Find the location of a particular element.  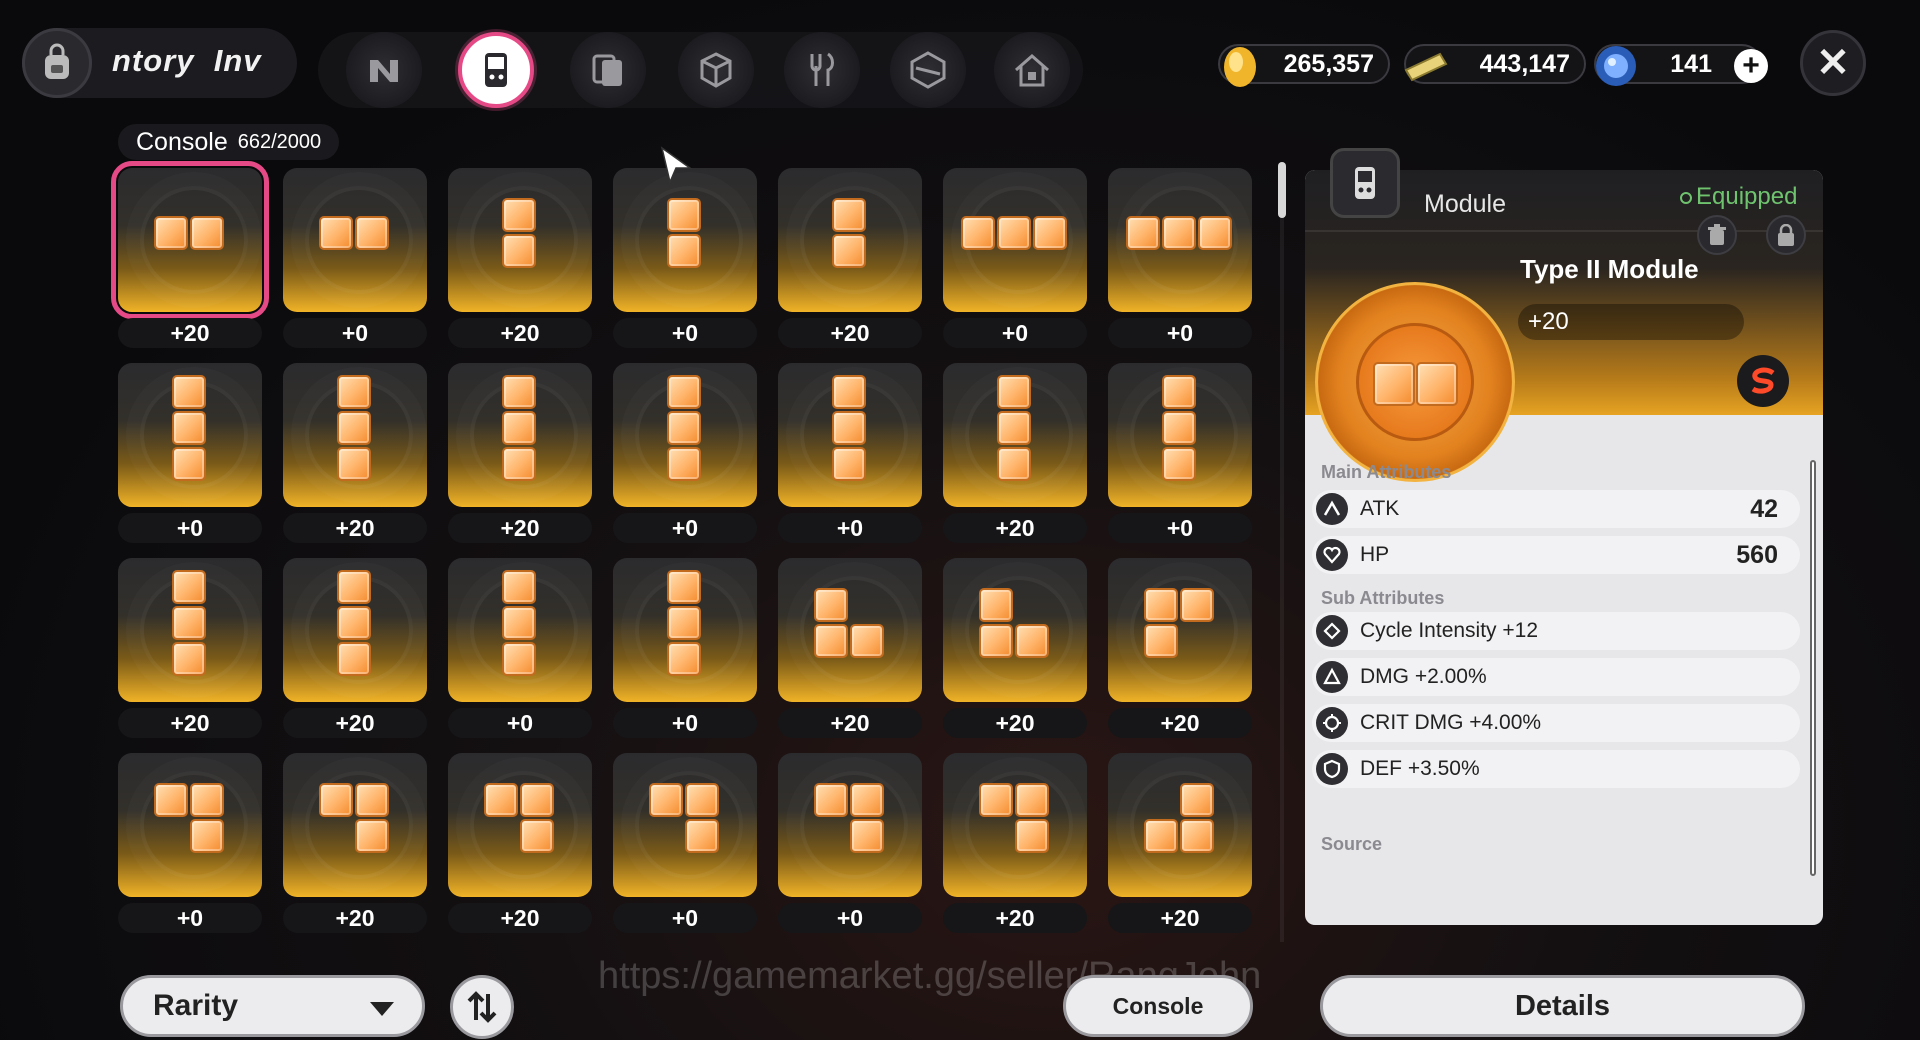

console-dismantle-button: Console Dismantle is located at coordinates (1158, 1006).